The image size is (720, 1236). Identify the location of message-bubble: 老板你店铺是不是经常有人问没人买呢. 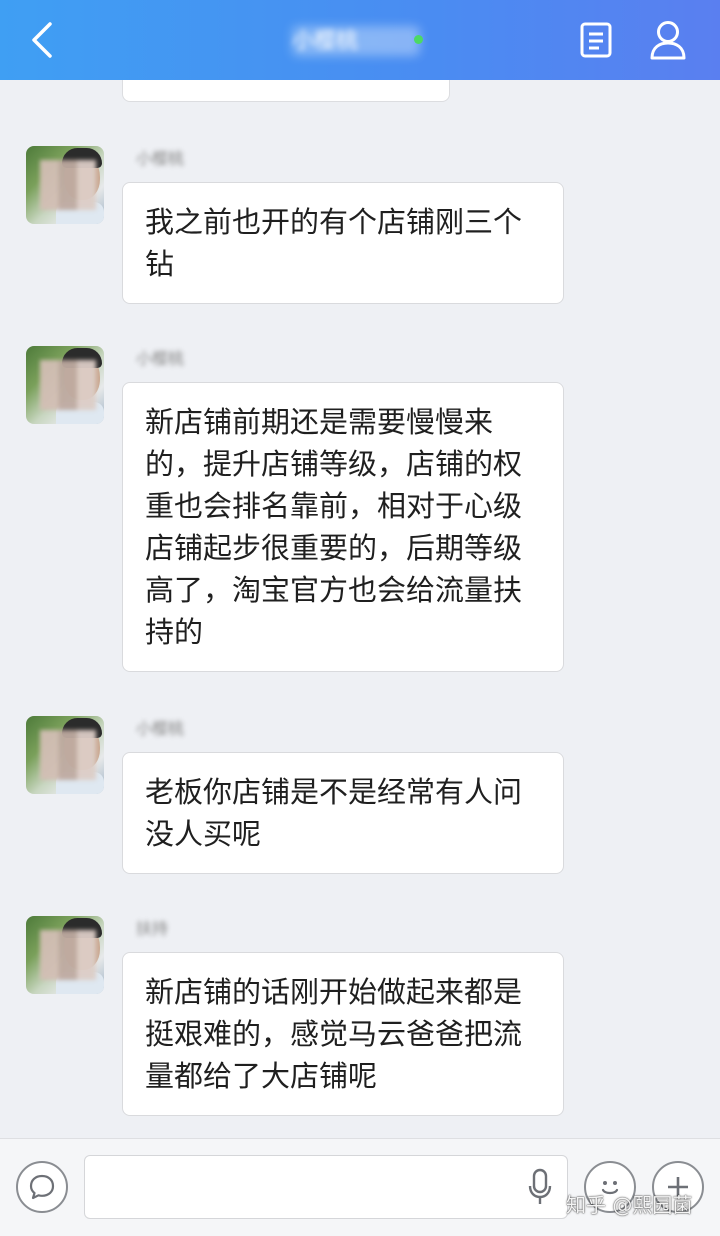
(343, 813).